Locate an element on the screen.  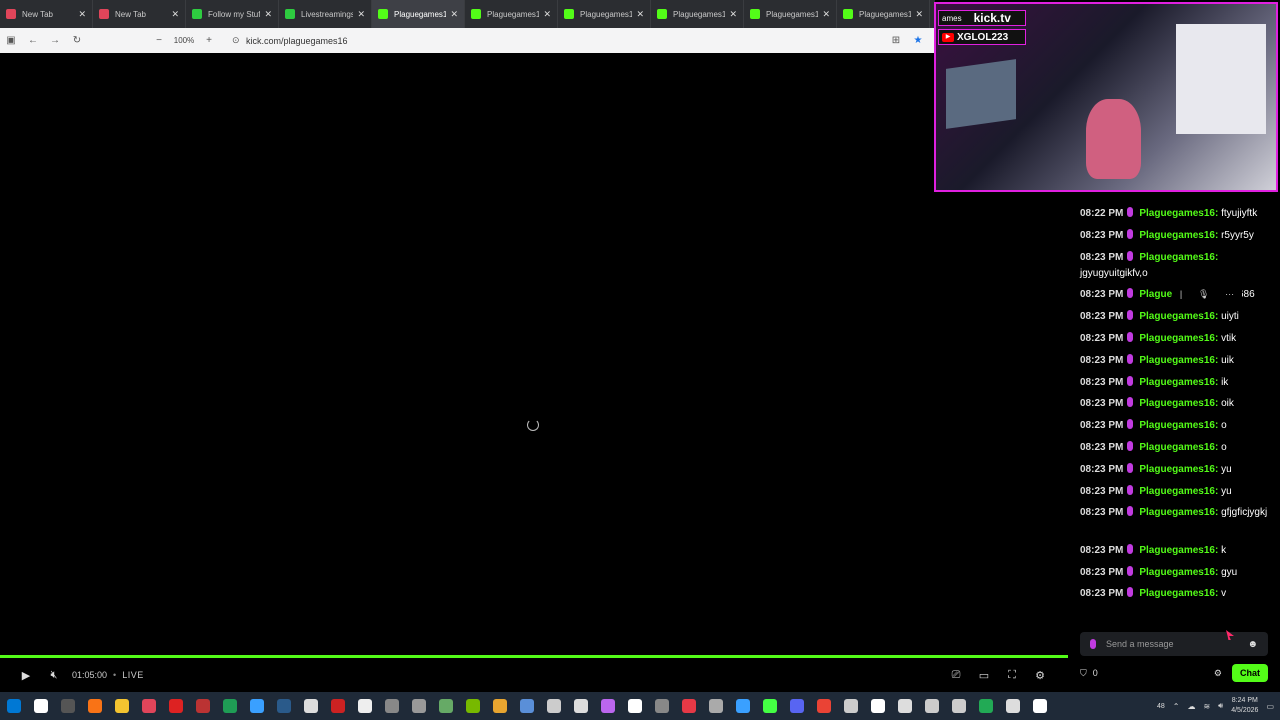
media-taskbar-icon is located at coordinates (310, 706).